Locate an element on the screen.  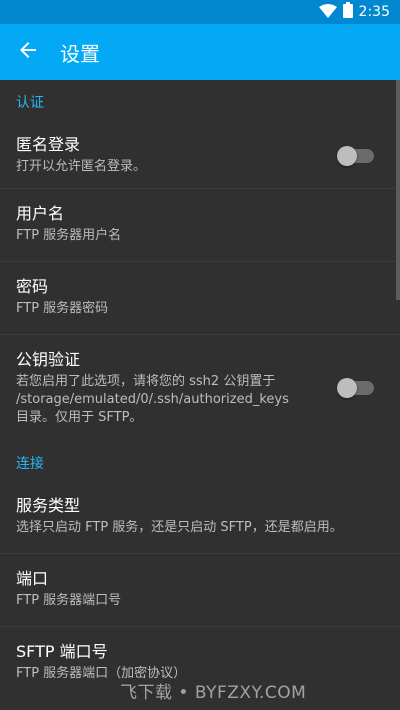
public-key-auth-switch is located at coordinates (355, 388).